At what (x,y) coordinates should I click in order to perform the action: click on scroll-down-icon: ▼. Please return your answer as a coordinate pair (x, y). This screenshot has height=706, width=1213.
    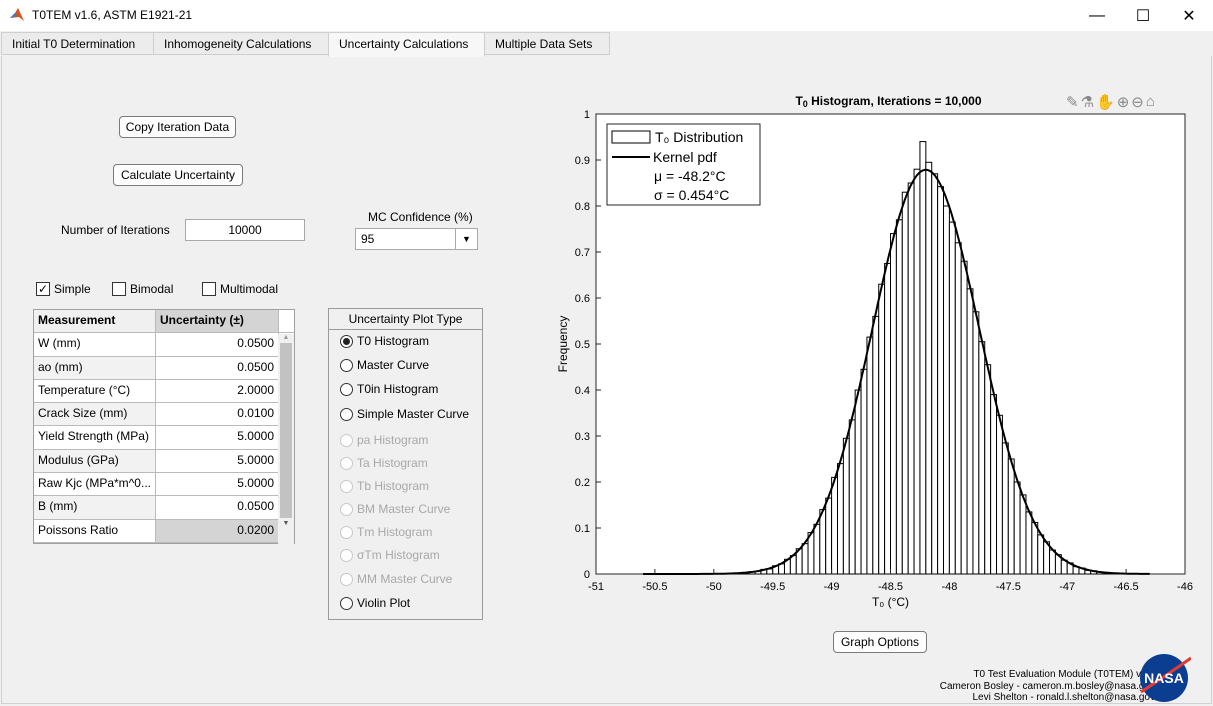
    Looking at the image, I should click on (286, 523).